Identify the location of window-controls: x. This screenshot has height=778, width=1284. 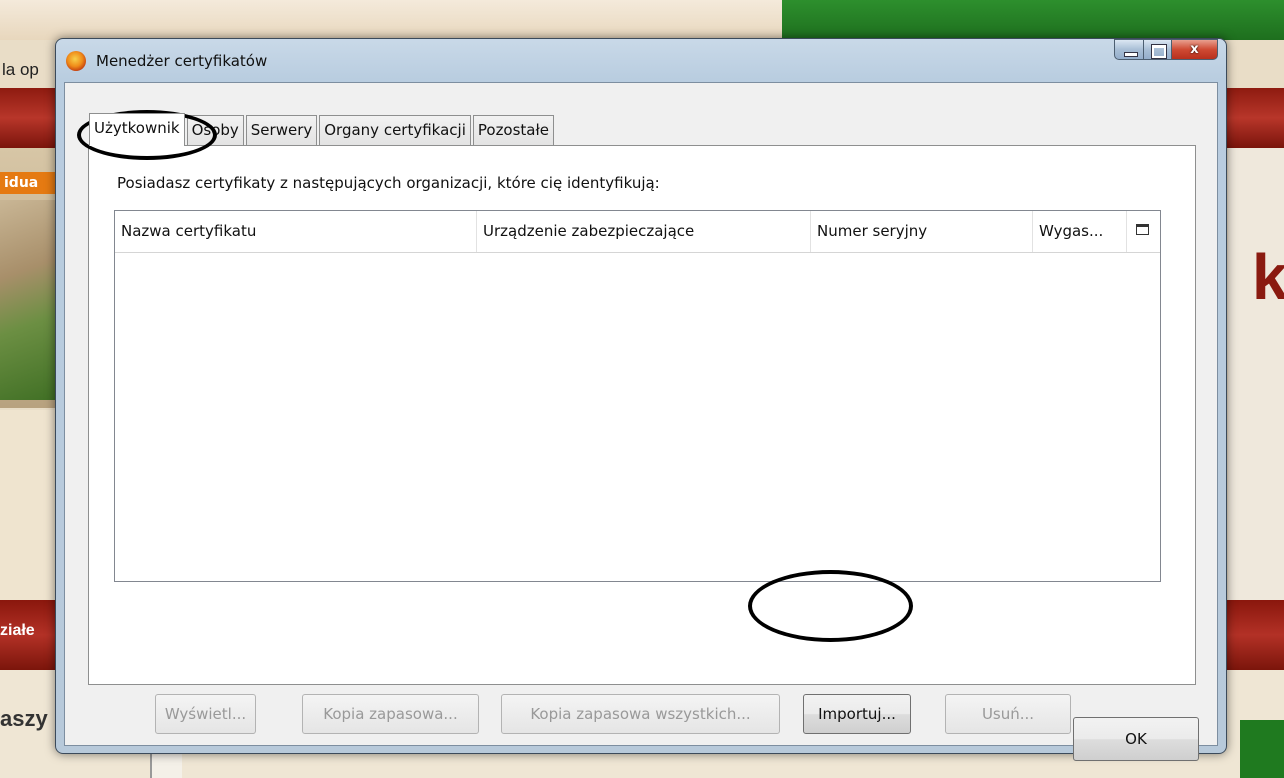
(1166, 50).